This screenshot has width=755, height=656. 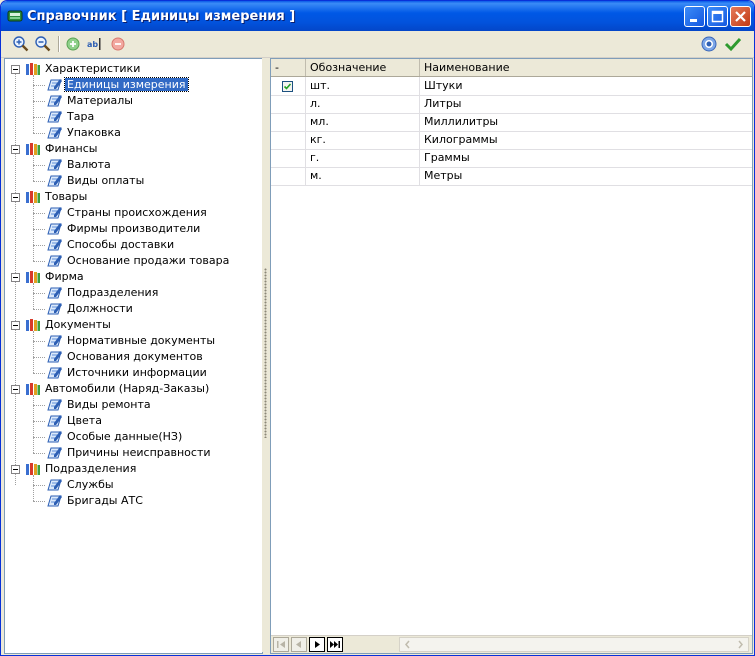 I want to click on cell-name: Миллилитры, so click(x=586, y=122).